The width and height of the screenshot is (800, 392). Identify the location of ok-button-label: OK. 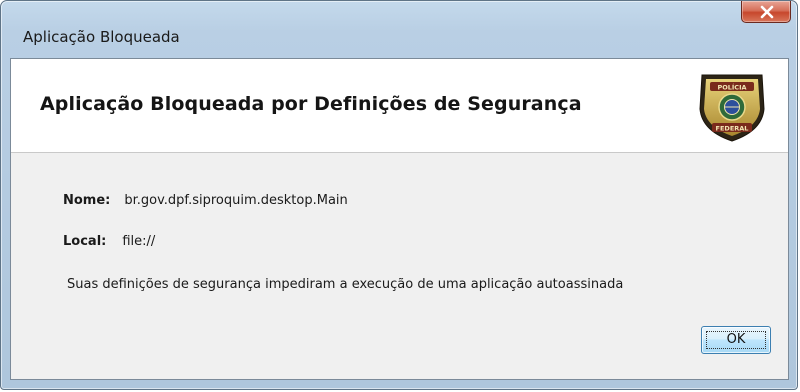
(736, 339).